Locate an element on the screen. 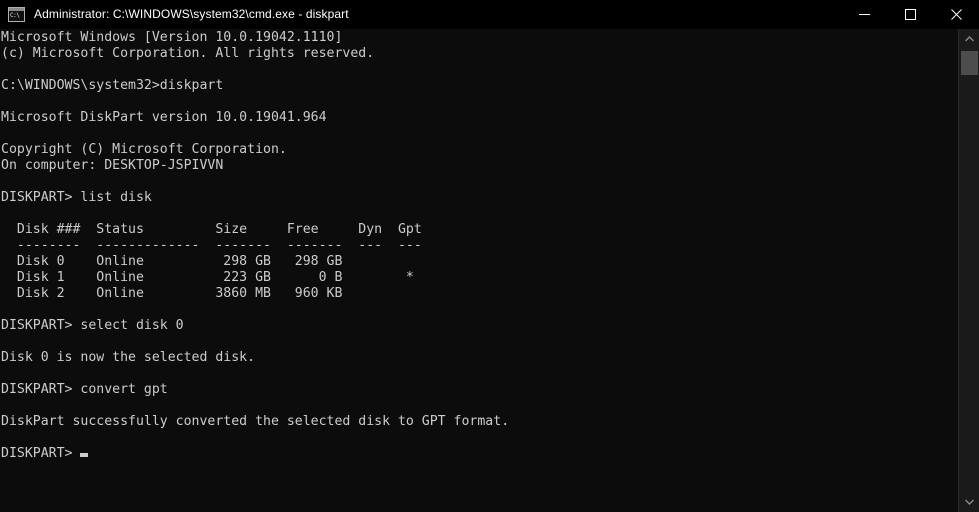  console-line: Disk 0 Online 298 GB 298 GB is located at coordinates (172, 261).